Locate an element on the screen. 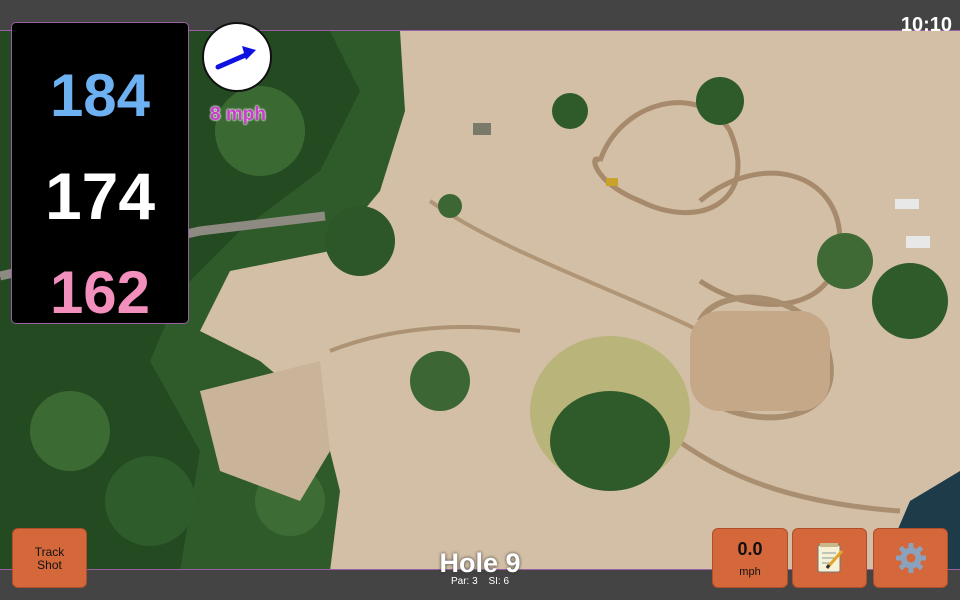 The width and height of the screenshot is (960, 600). hole-title: Hole 9 is located at coordinates (480, 563).